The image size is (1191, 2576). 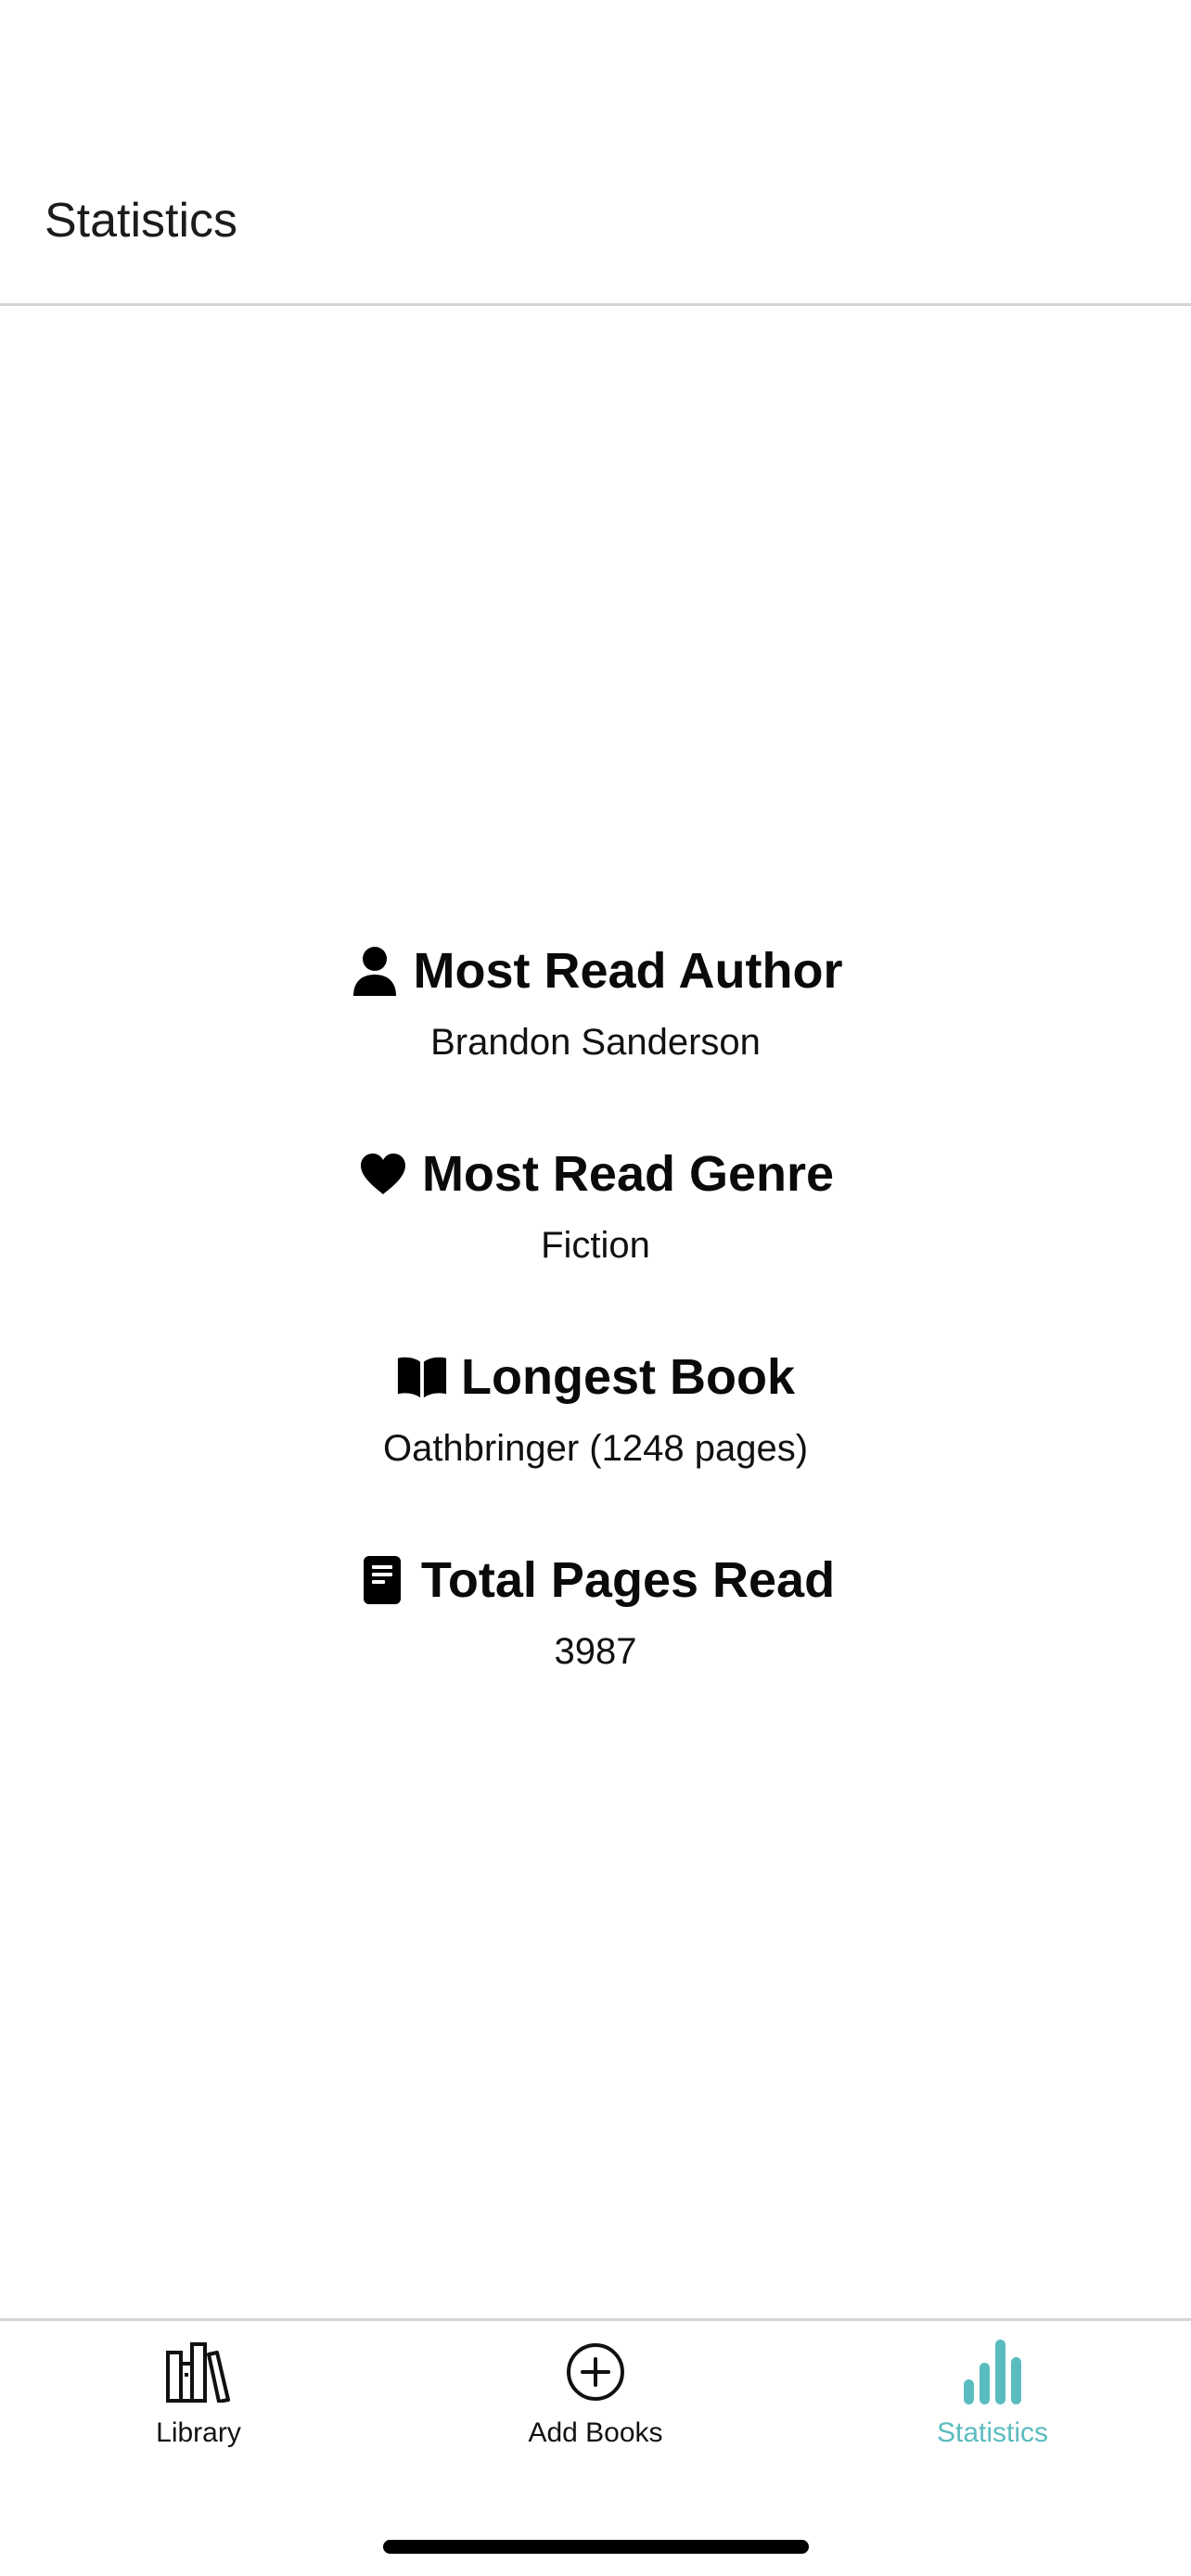 I want to click on page-title: Statistics, so click(x=141, y=221).